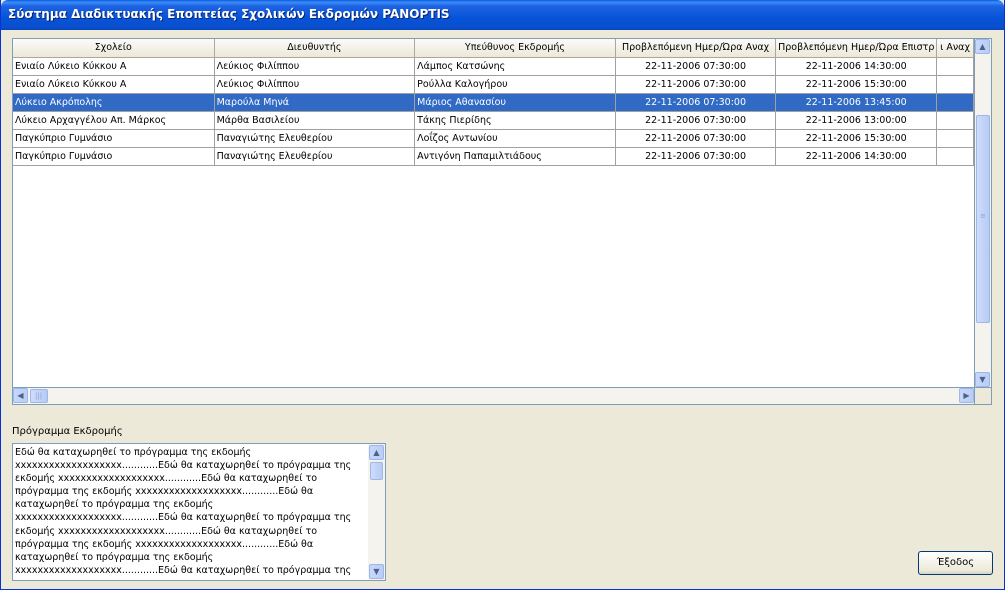 The image size is (1005, 590). What do you see at coordinates (983, 216) in the screenshot?
I see `grip-icon: ≡` at bounding box center [983, 216].